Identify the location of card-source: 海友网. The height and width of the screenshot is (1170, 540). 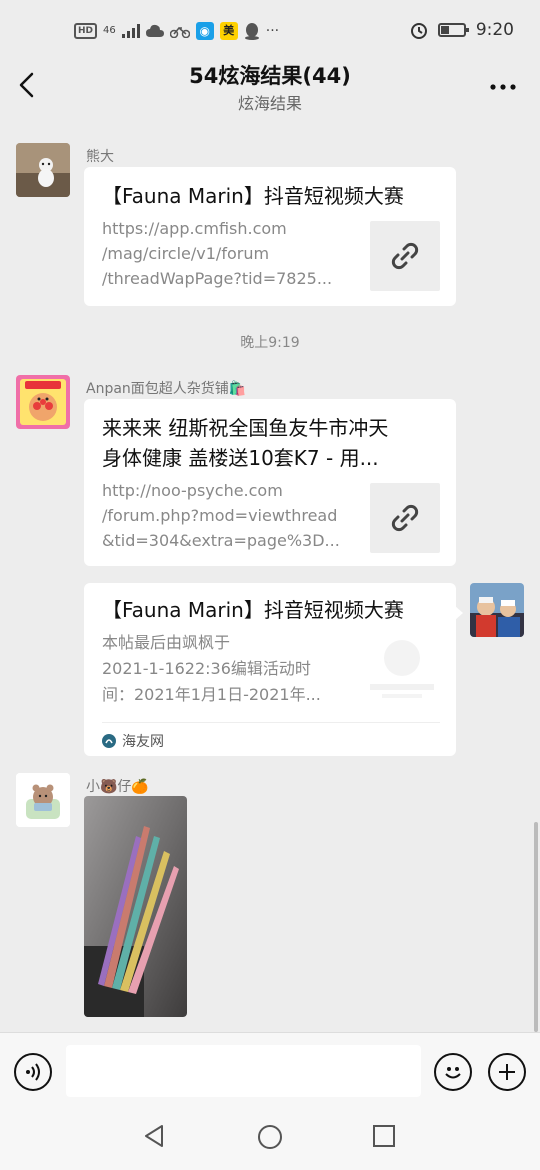
(133, 741).